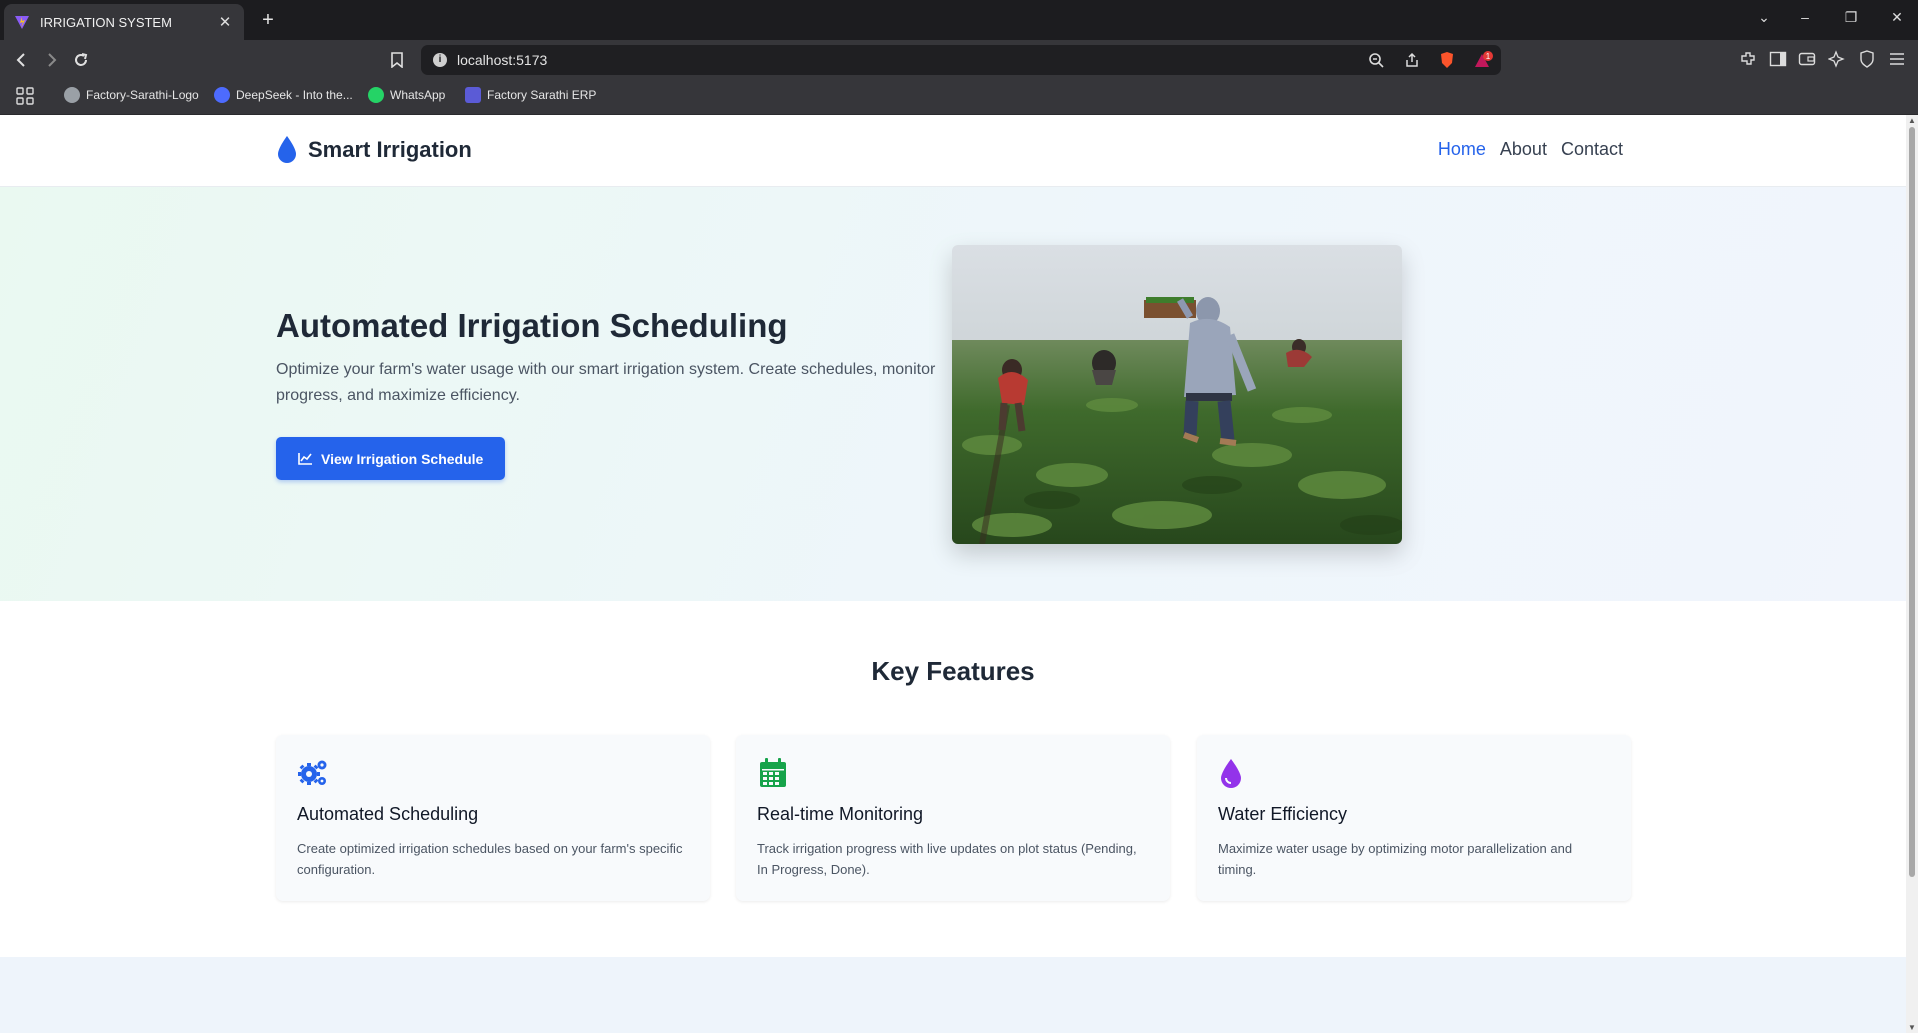  I want to click on new-tab-button: +, so click(268, 20).